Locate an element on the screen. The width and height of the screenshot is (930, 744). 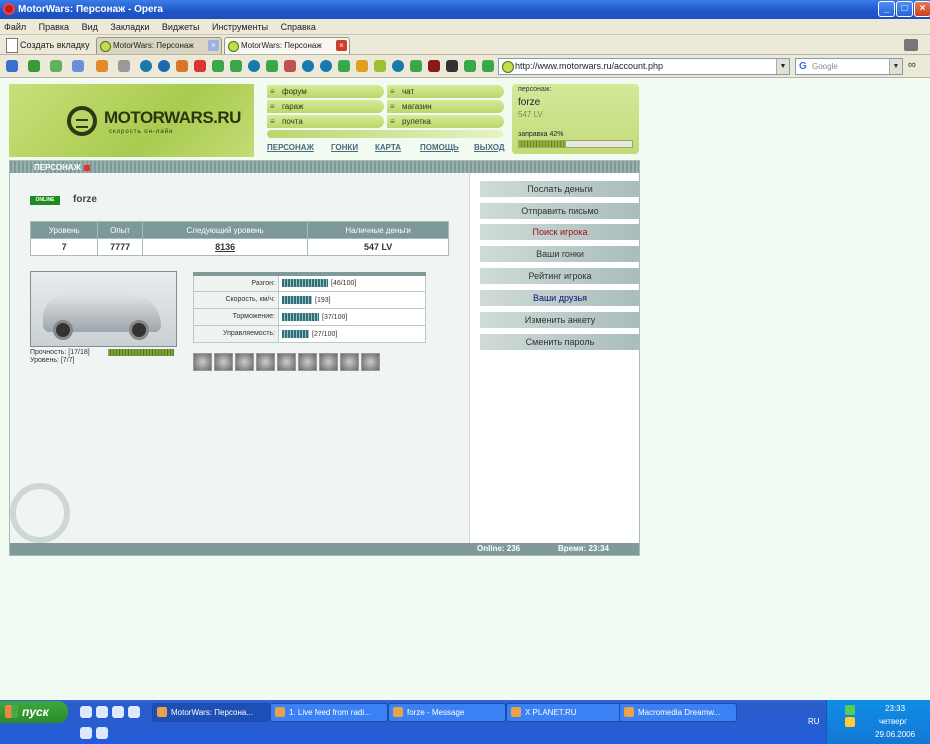
link-character: ПЕРСОНАЖ is located at coordinates (290, 147).